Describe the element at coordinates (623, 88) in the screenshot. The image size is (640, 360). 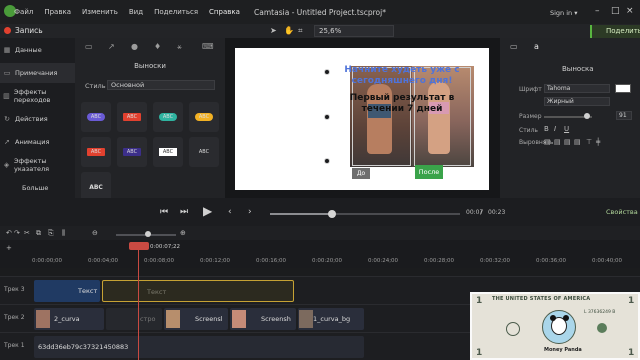
I see `font-color-swatch` at that location.